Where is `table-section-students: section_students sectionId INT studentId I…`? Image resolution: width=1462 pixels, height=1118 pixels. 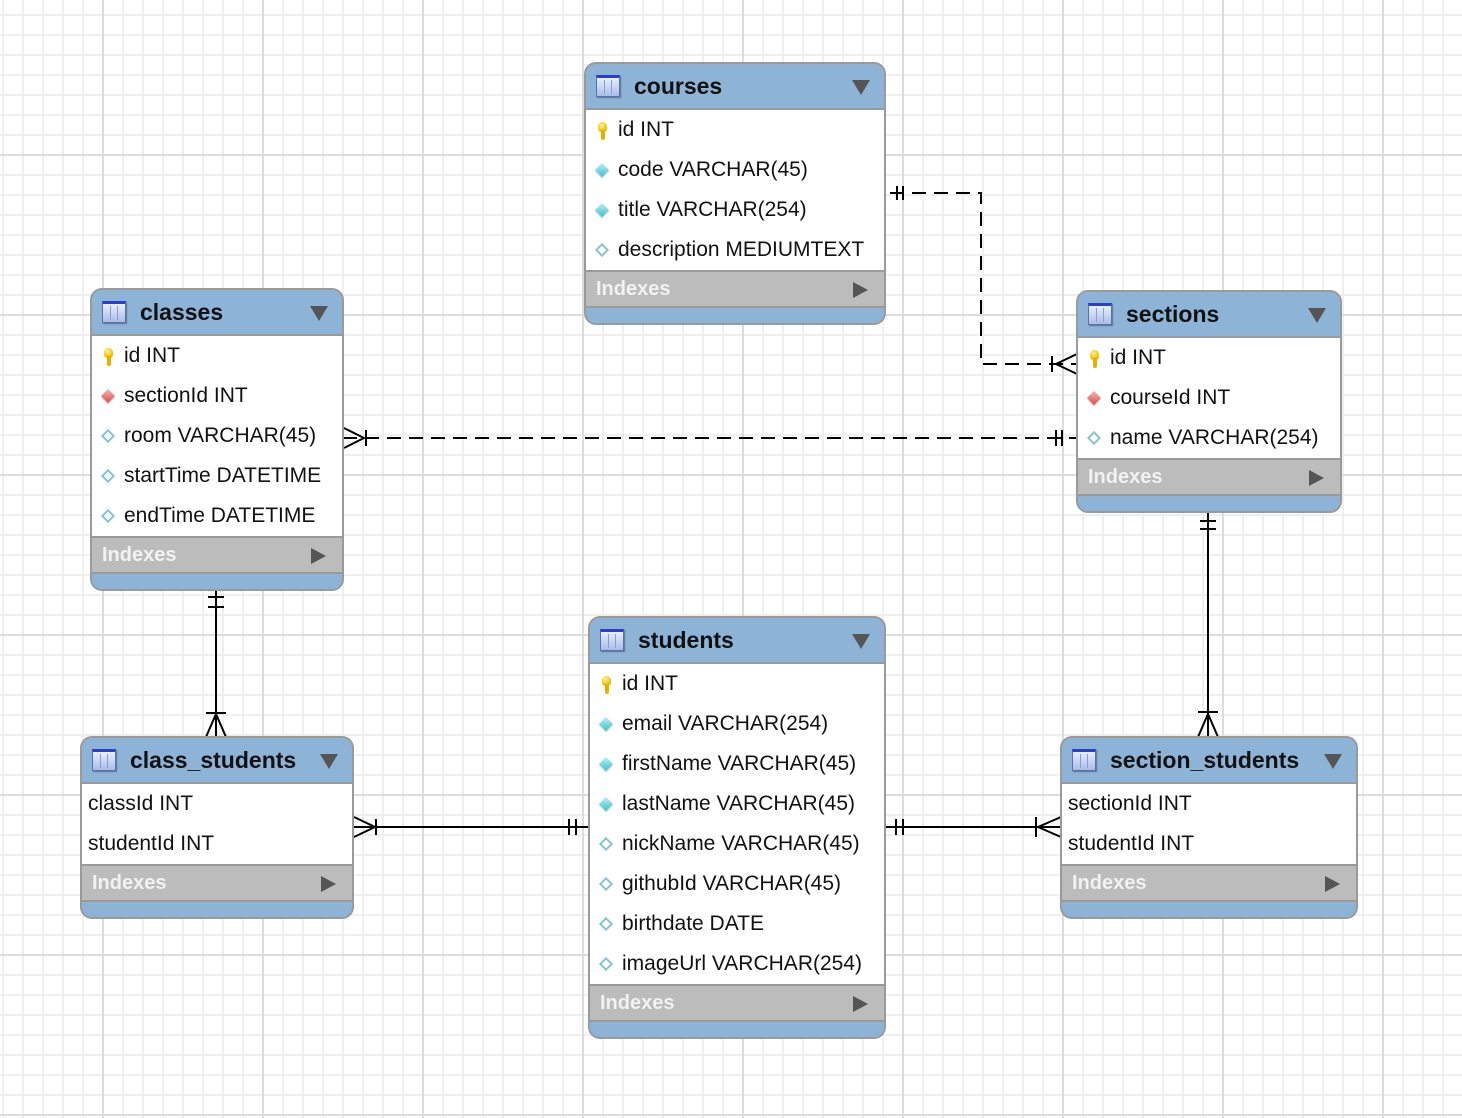
table-section-students: section_students sectionId INT studentId I… is located at coordinates (1209, 827).